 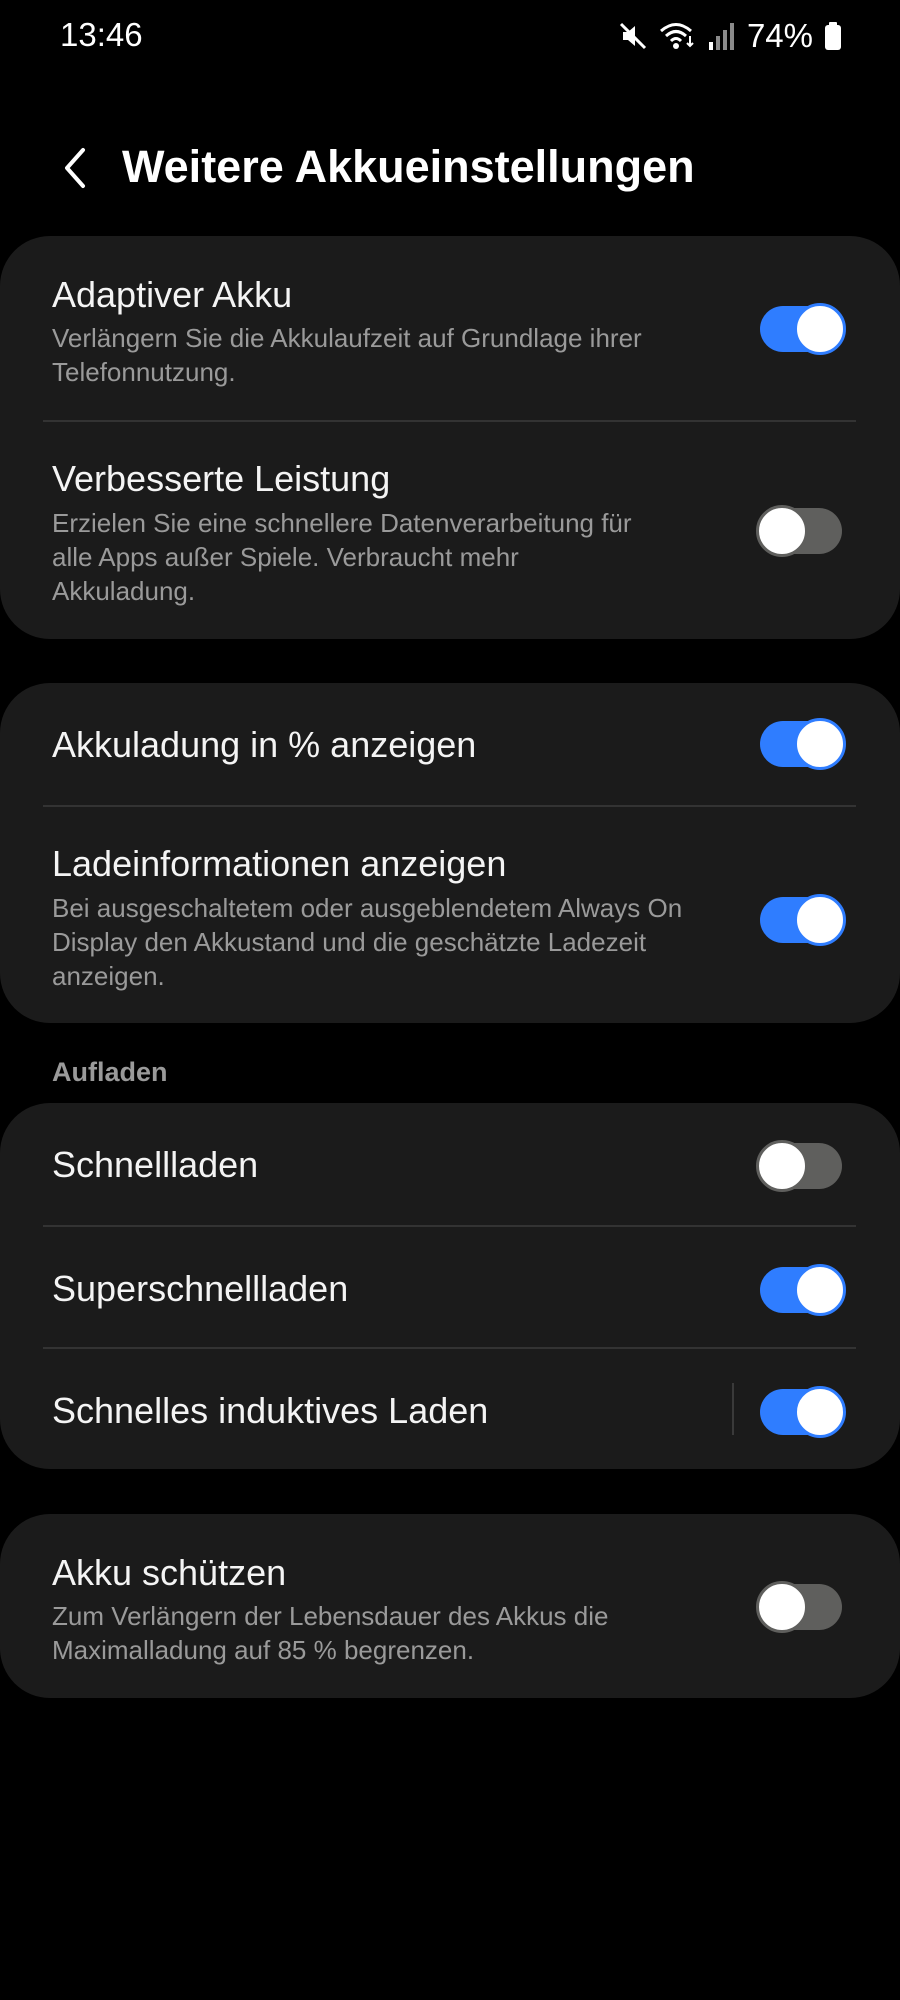 I want to click on chevron-left-icon, so click(x=75, y=168).